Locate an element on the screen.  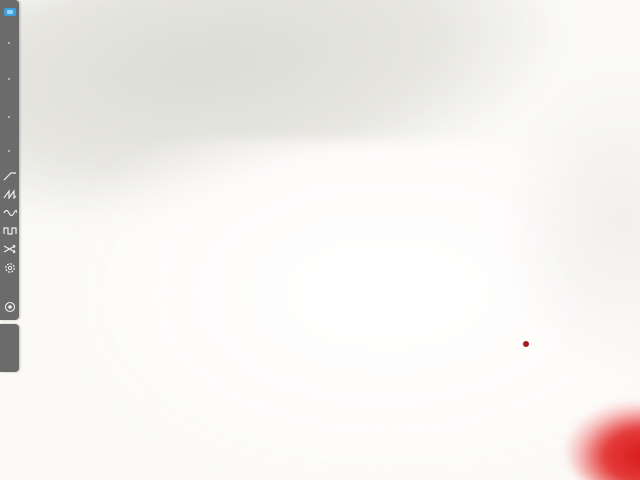
ramp-wave-icon is located at coordinates (9, 176).